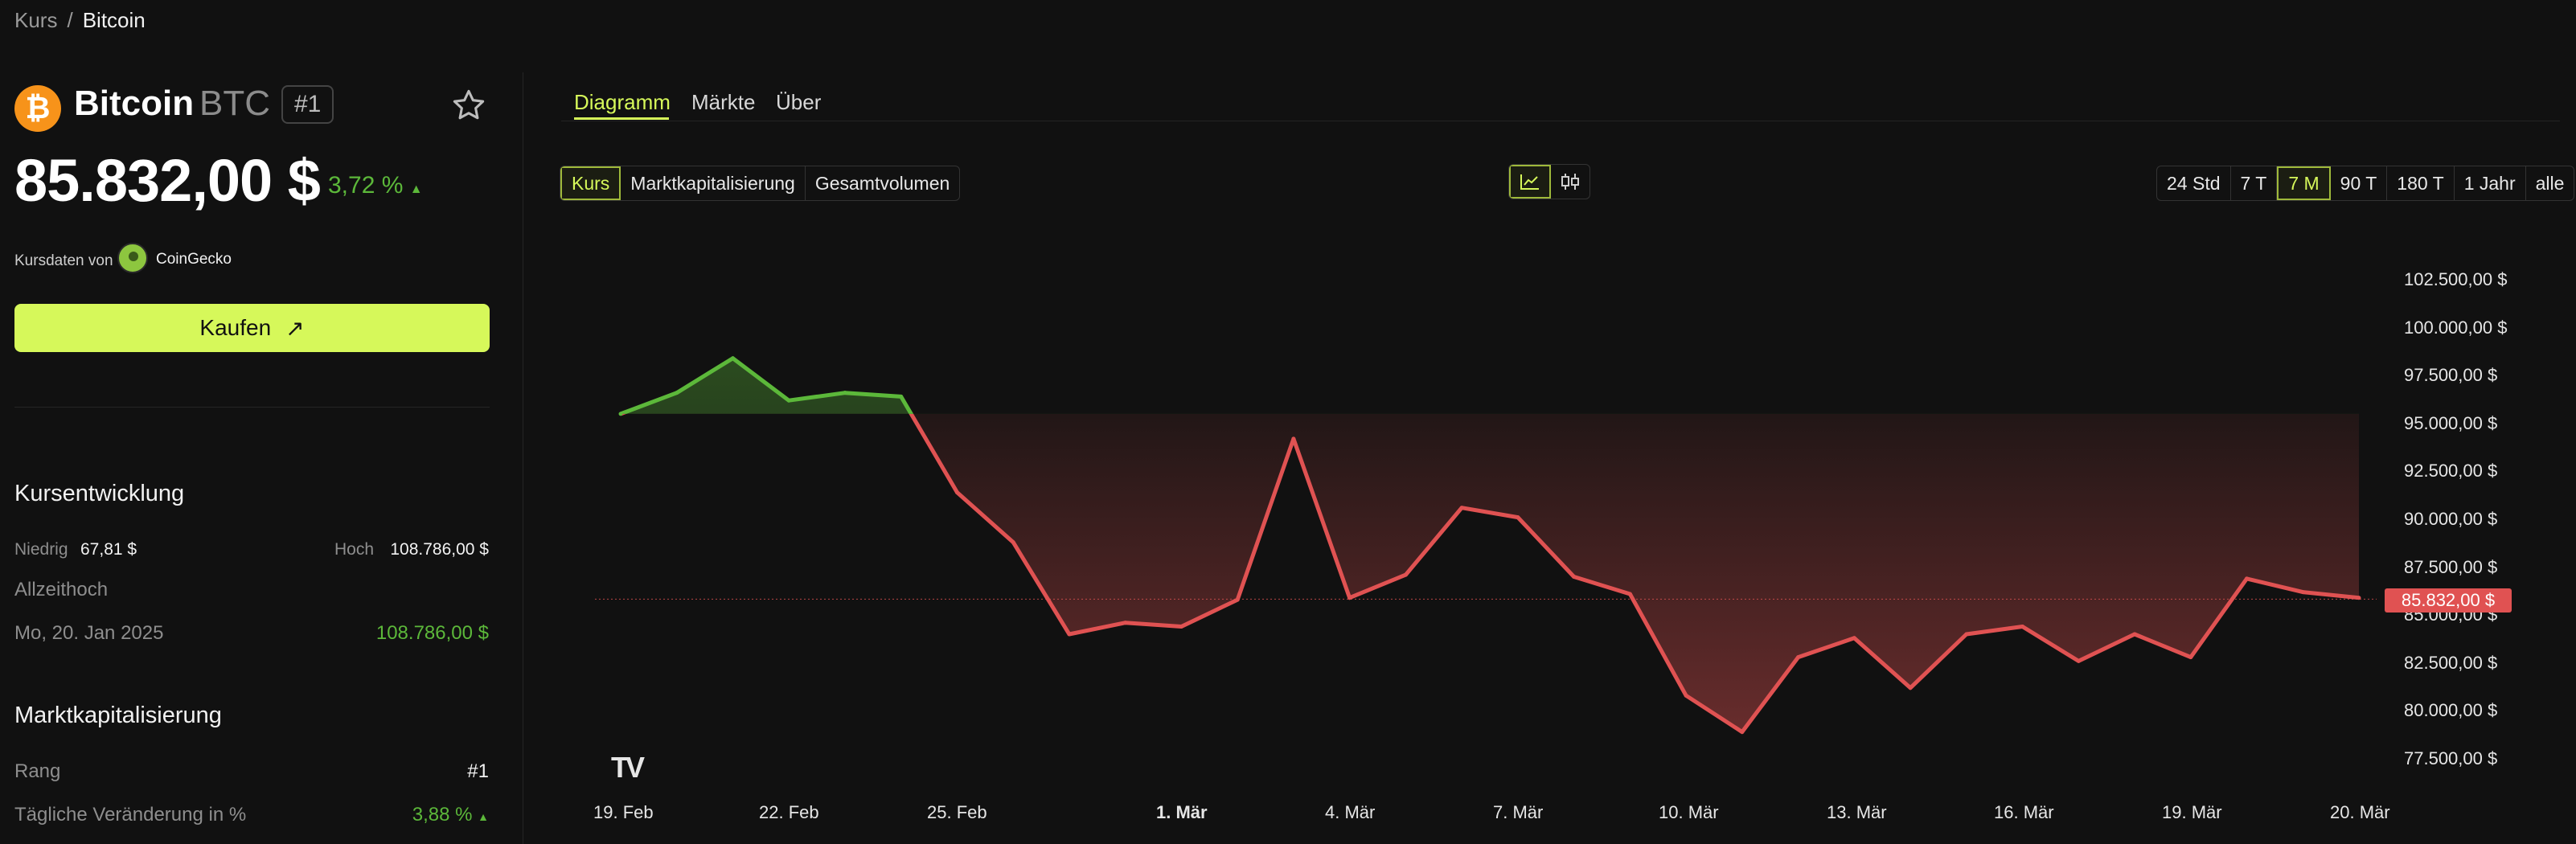 The height and width of the screenshot is (844, 2576). I want to click on x-tick-label: 4. Mär, so click(1350, 812).